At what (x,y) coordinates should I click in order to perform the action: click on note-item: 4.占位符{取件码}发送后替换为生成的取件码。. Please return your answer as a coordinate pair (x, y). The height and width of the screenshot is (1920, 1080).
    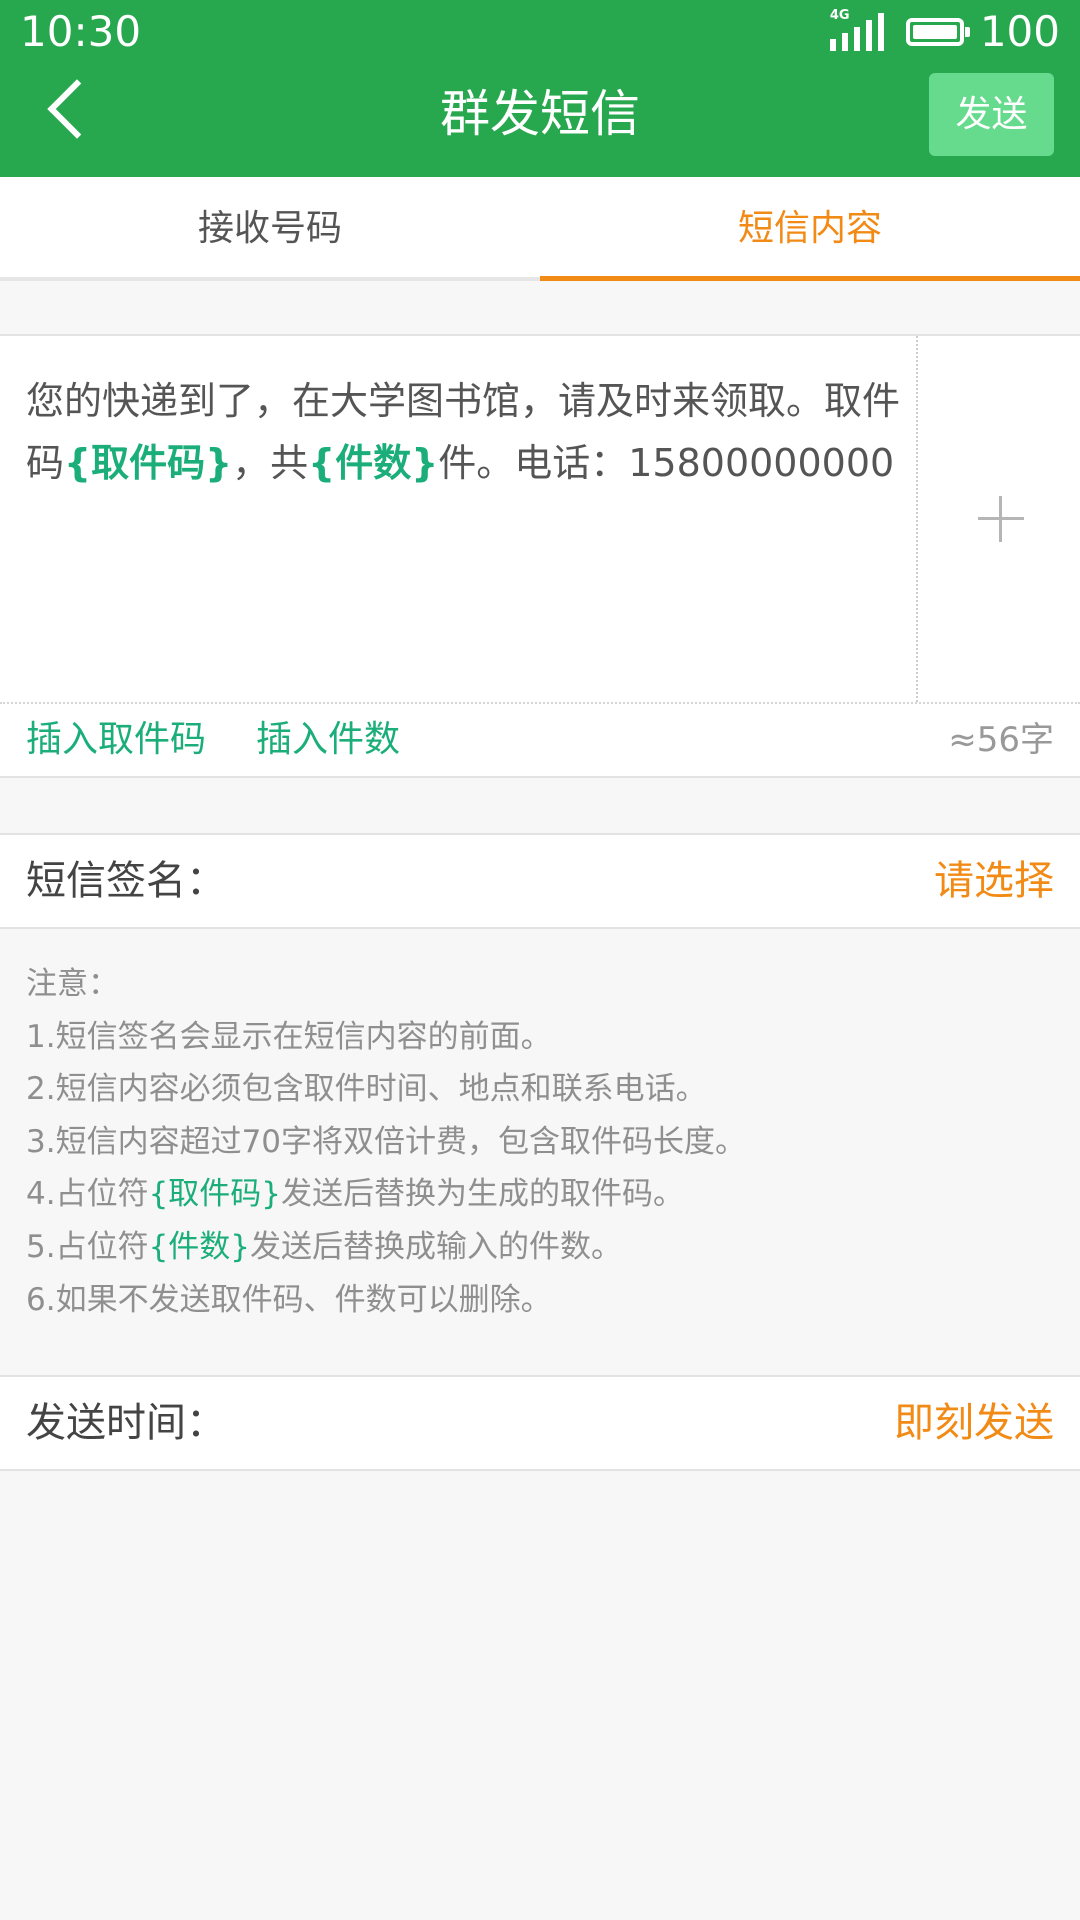
    Looking at the image, I should click on (541, 1194).